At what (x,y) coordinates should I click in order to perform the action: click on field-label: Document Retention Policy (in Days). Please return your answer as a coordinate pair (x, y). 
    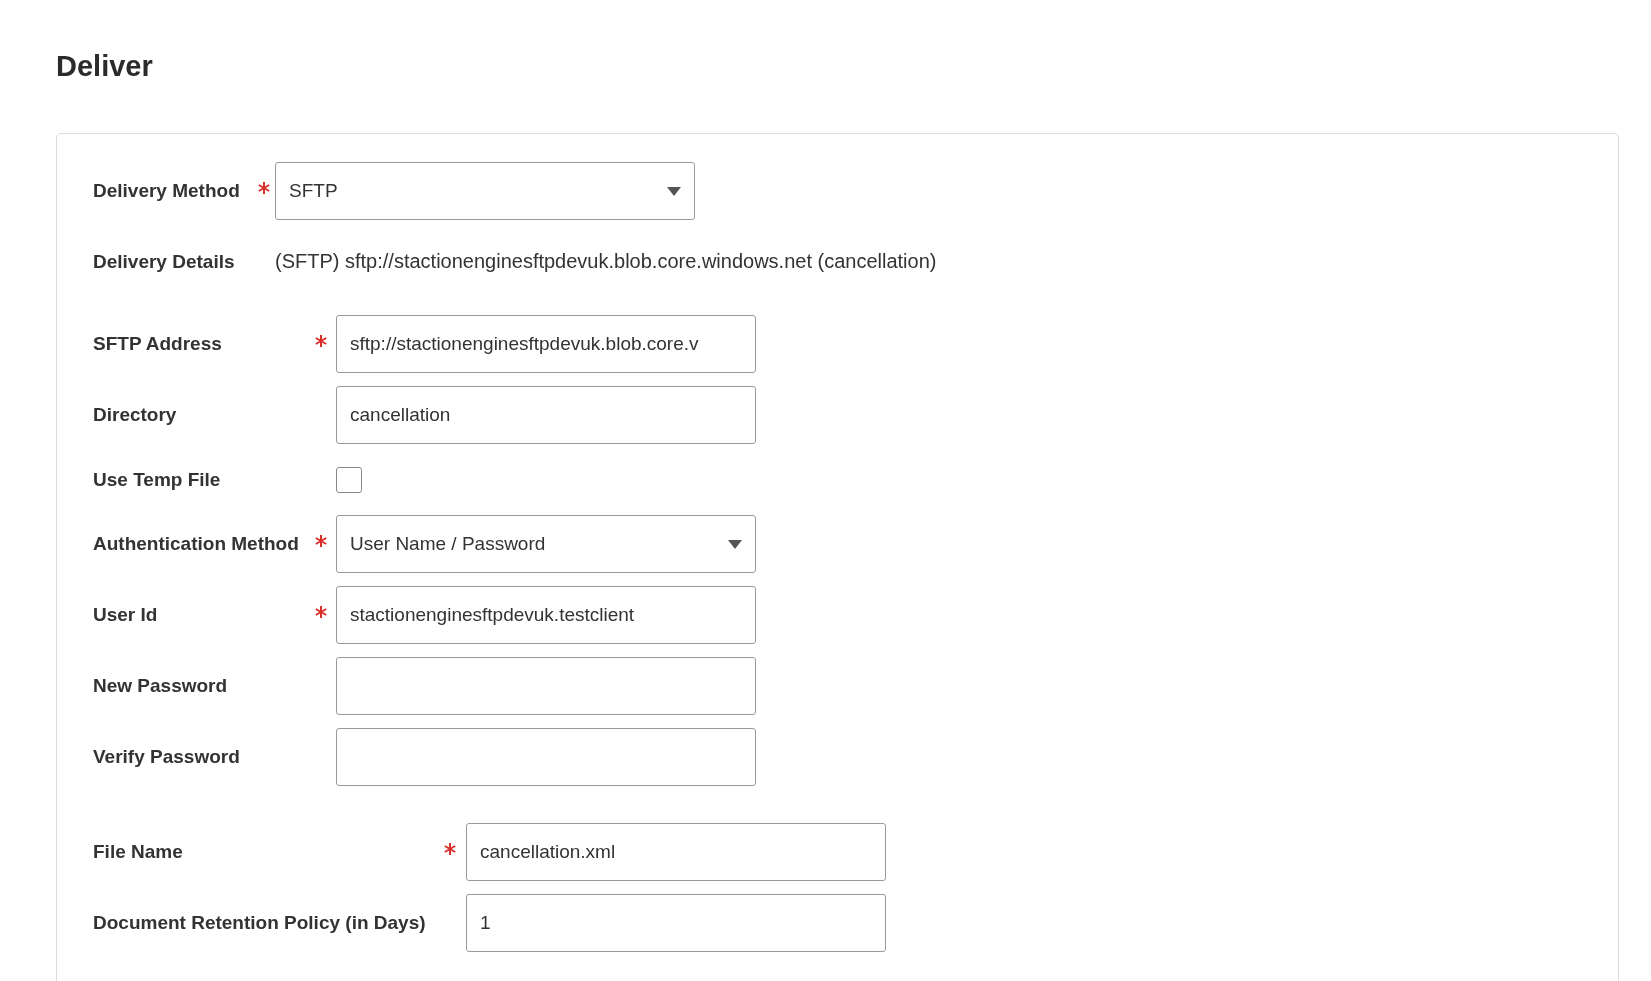
    Looking at the image, I should click on (260, 923).